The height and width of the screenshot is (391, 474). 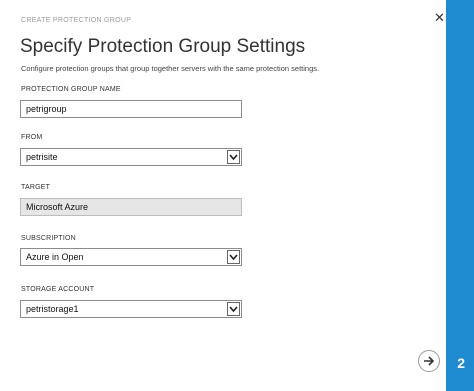 I want to click on from-select: petrisite, so click(x=131, y=157).